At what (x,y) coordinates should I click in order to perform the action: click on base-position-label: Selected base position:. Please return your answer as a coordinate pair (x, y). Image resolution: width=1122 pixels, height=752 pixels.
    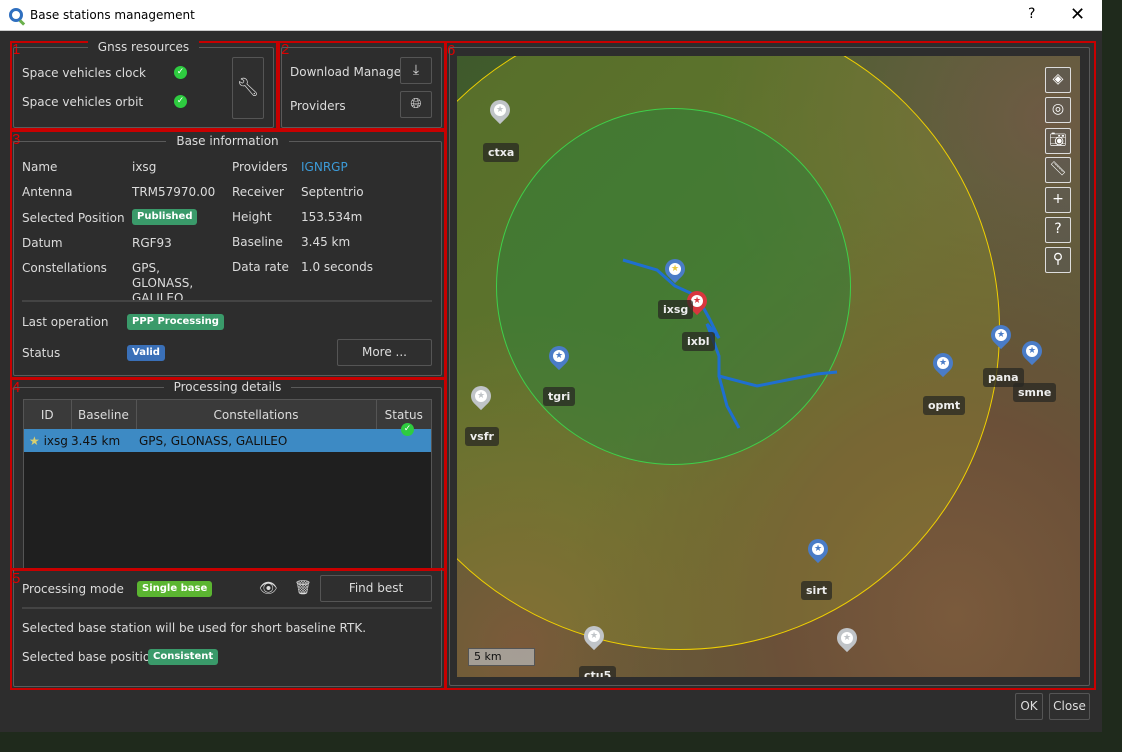
    Looking at the image, I should click on (92, 657).